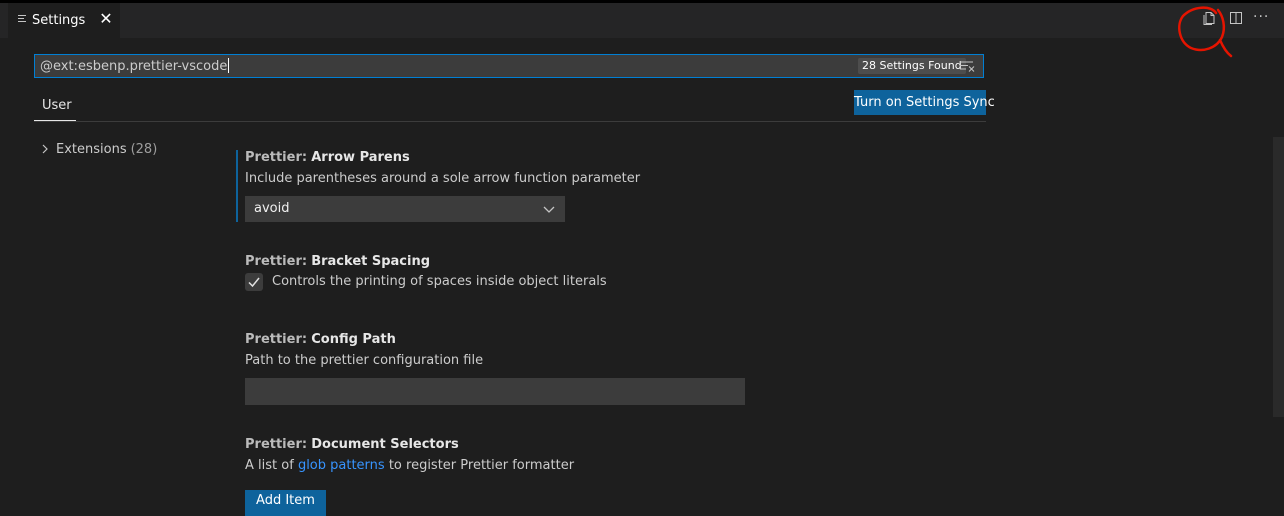  Describe the element at coordinates (134, 66) in the screenshot. I see `search-query: @ext:esbenp.prettier-vscode` at that location.